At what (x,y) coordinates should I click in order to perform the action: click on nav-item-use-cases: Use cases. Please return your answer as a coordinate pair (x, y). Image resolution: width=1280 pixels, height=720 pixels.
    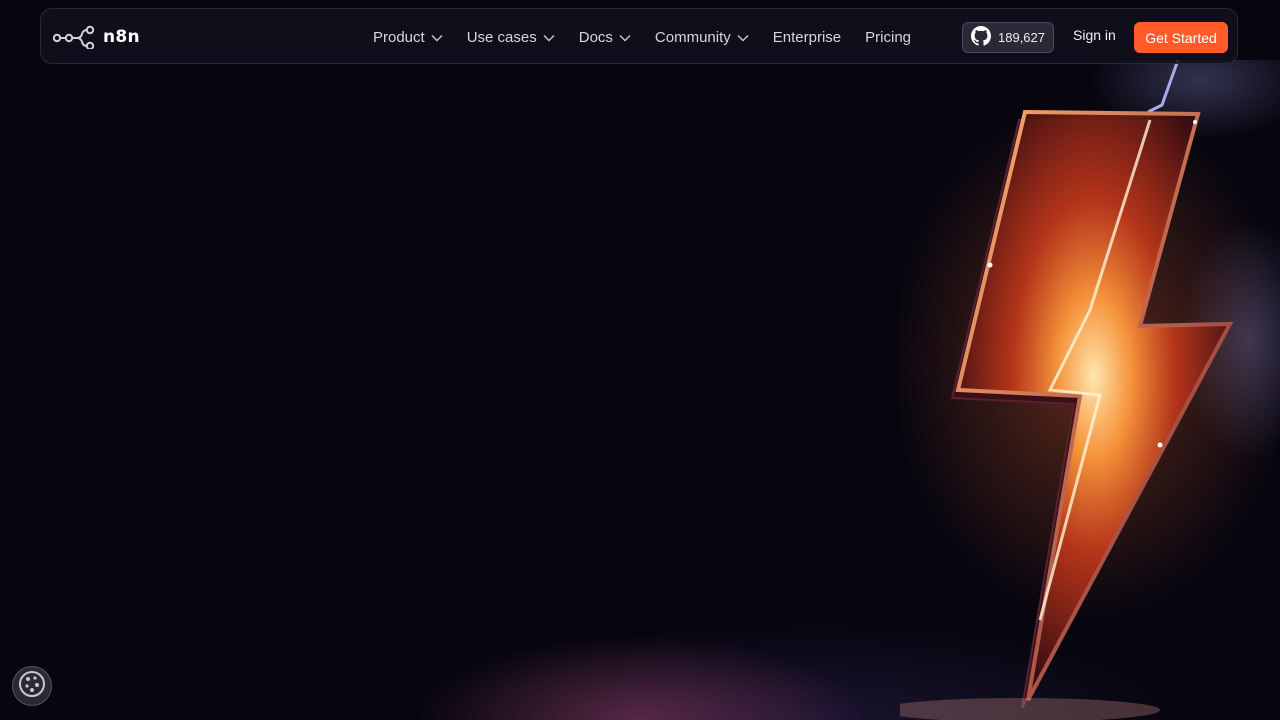
    Looking at the image, I should click on (511, 37).